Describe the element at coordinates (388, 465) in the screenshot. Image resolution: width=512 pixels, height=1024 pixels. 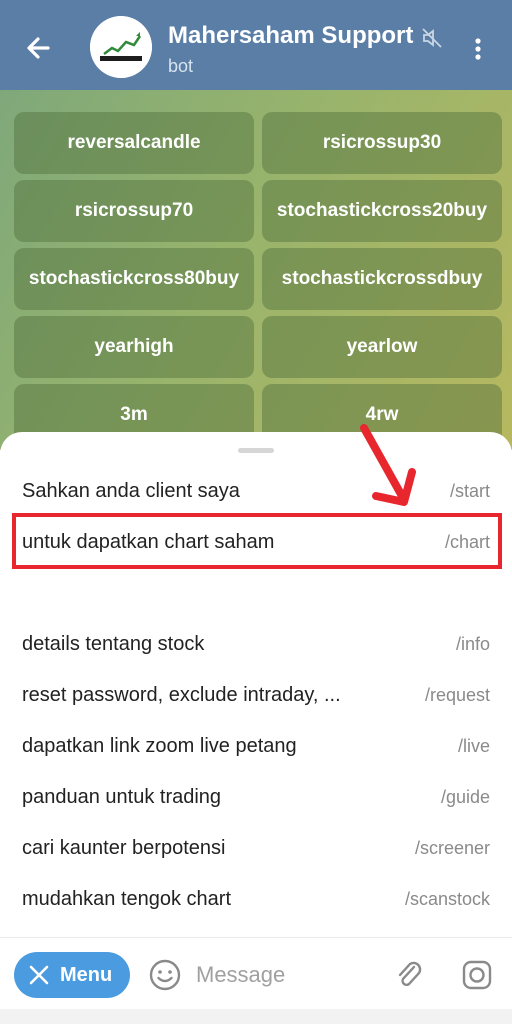
I see `red-arrow-icon` at that location.